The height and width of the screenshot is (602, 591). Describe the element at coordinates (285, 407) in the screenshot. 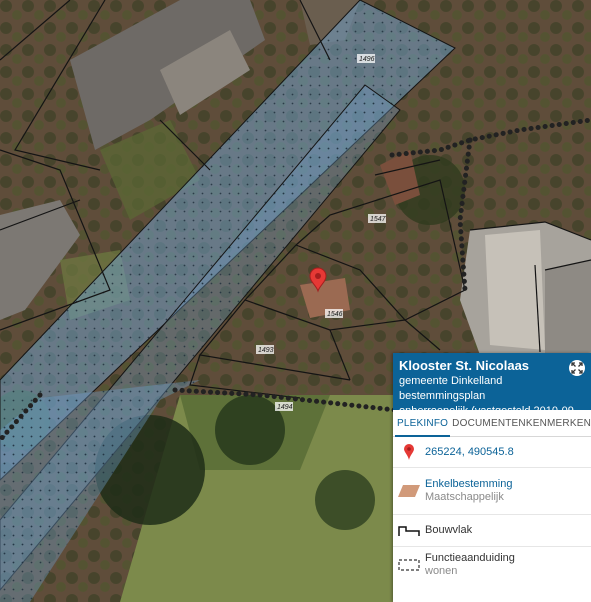

I see `parcel-label-1494: 1494` at that location.